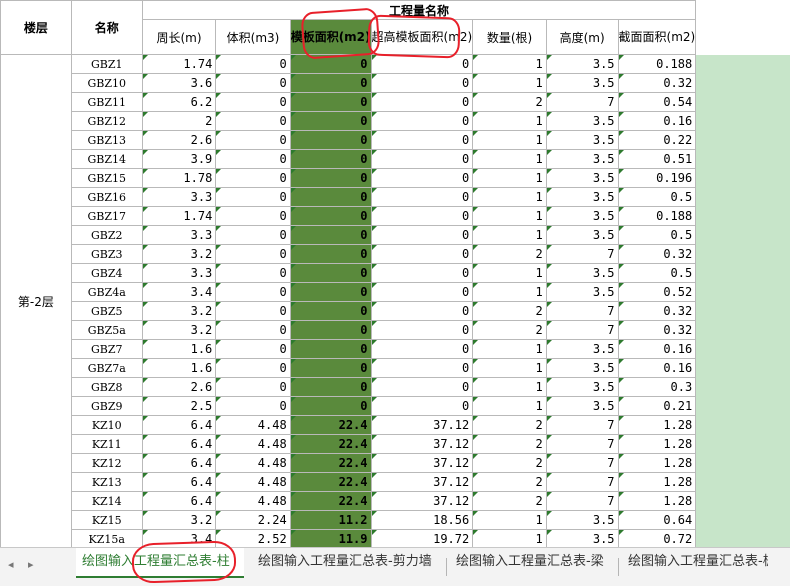  Describe the element at coordinates (422, 520) in the screenshot. I see `high-formwork-area-cell: 18.56` at that location.